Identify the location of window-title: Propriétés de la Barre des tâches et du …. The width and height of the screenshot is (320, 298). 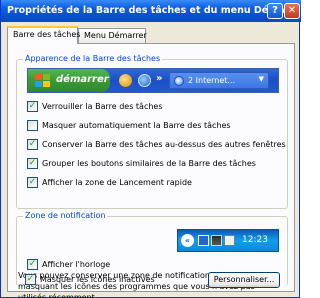
(154, 10).